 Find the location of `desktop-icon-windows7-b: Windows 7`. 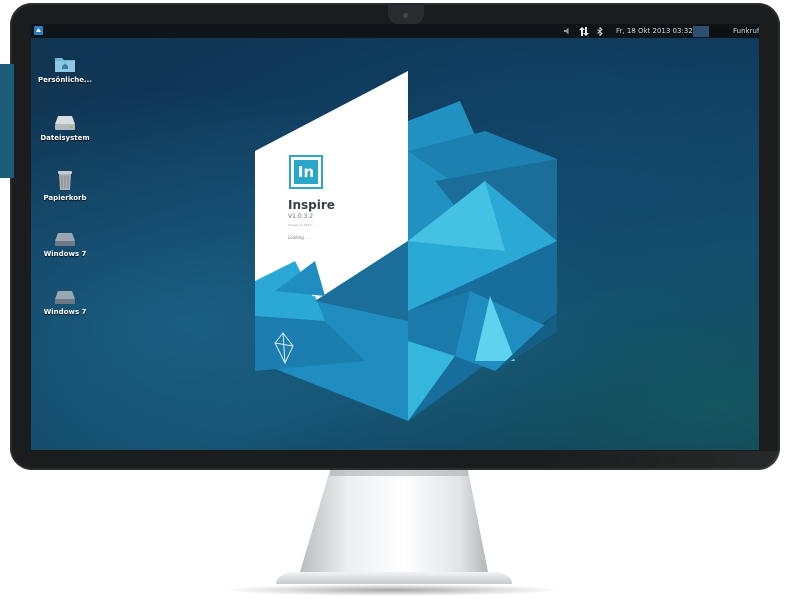

desktop-icon-windows7-b: Windows 7 is located at coordinates (65, 303).